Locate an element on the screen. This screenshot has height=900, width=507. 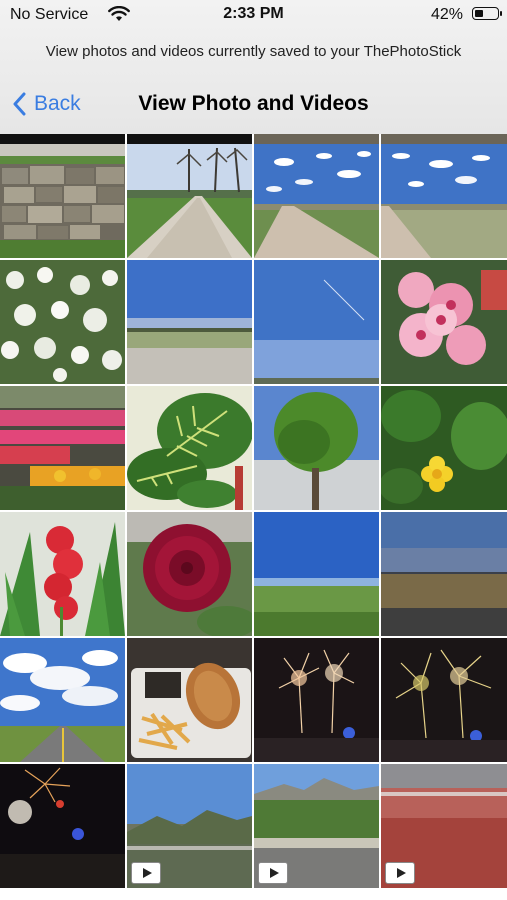
dahlia-image is located at coordinates (189, 574).